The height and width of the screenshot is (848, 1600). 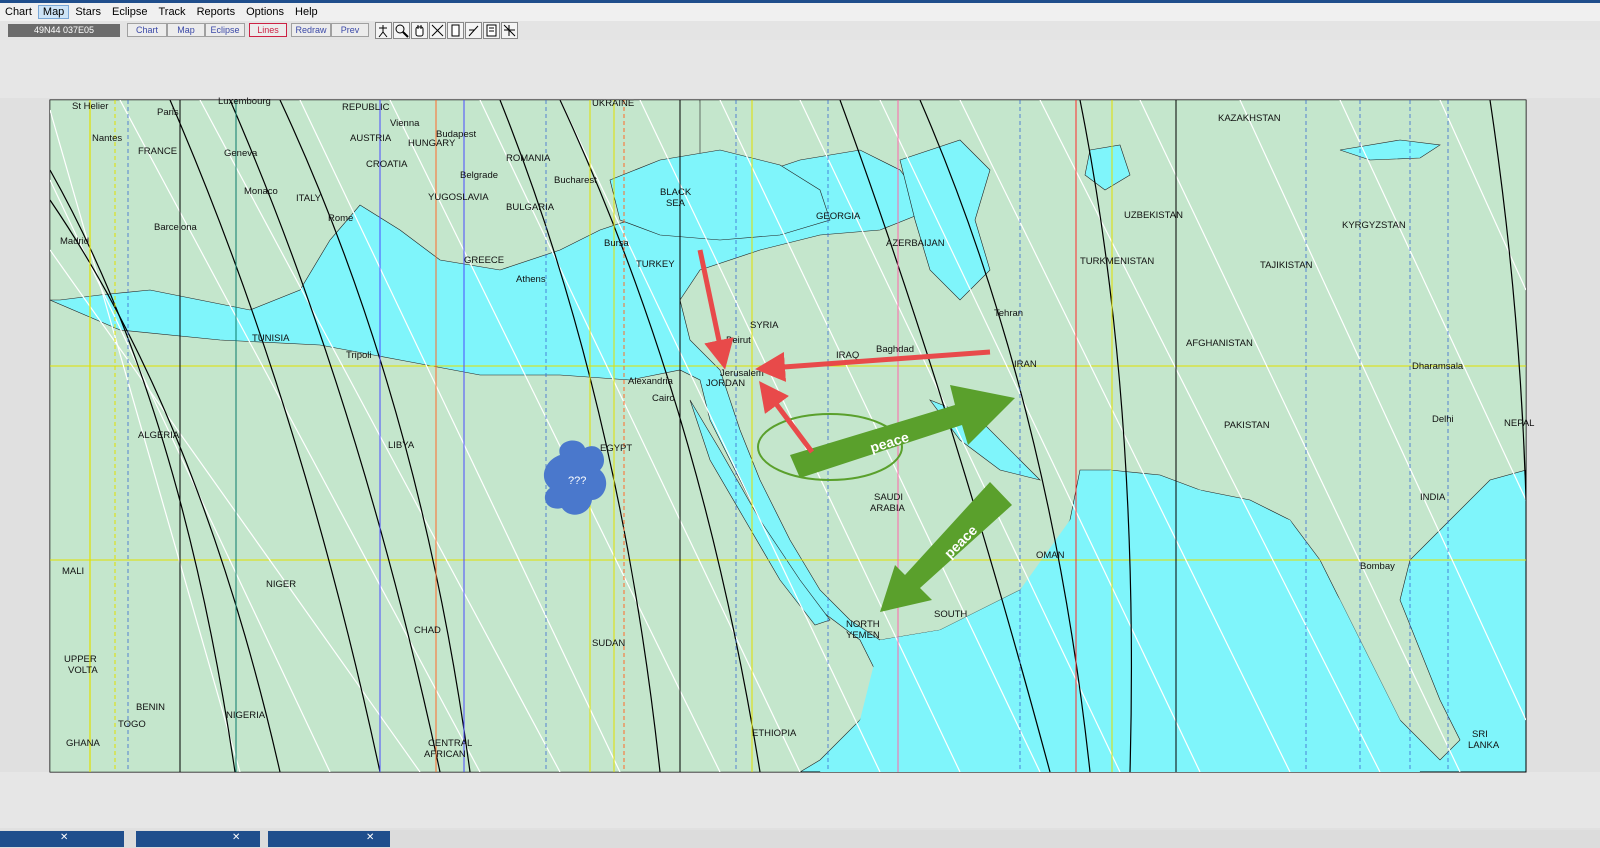 What do you see at coordinates (427, 630) in the screenshot?
I see `country-label: CHAD` at bounding box center [427, 630].